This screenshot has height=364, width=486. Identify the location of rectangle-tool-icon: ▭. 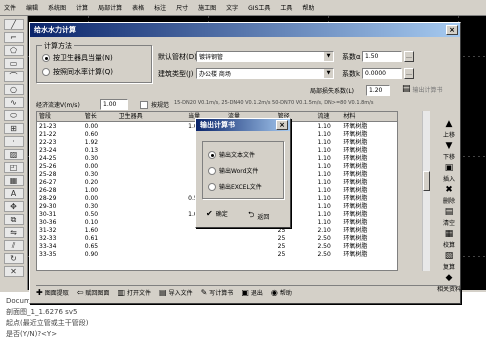
(13, 63).